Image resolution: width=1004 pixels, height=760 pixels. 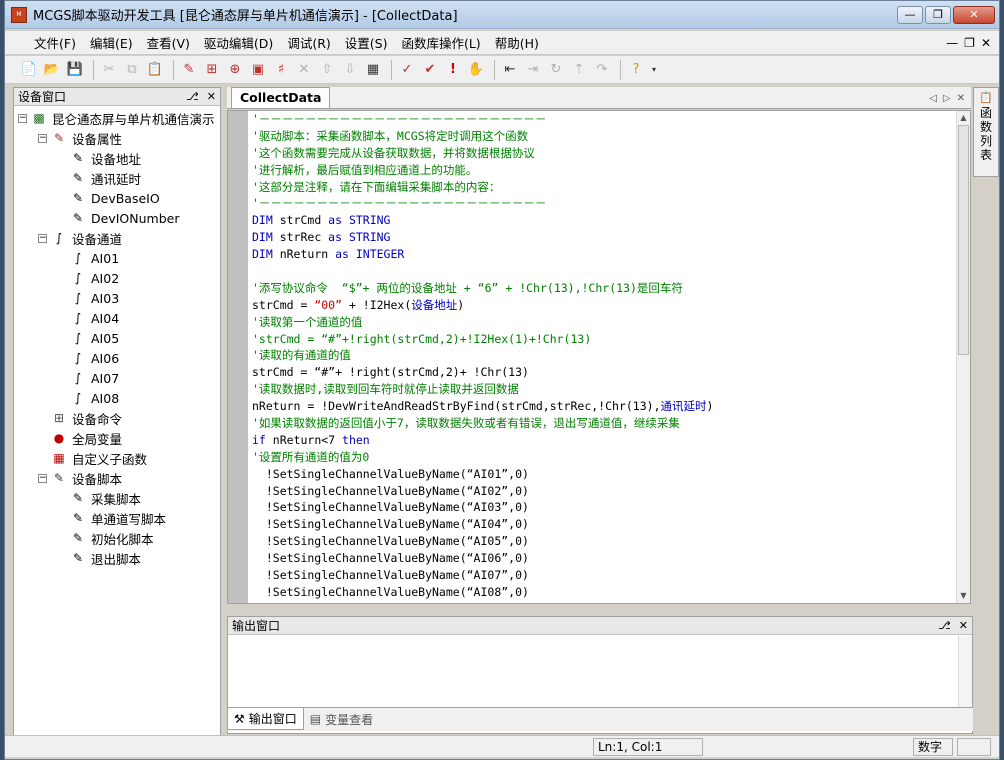 I want to click on code-line: '读取第一个通道的值, so click(x=604, y=322).